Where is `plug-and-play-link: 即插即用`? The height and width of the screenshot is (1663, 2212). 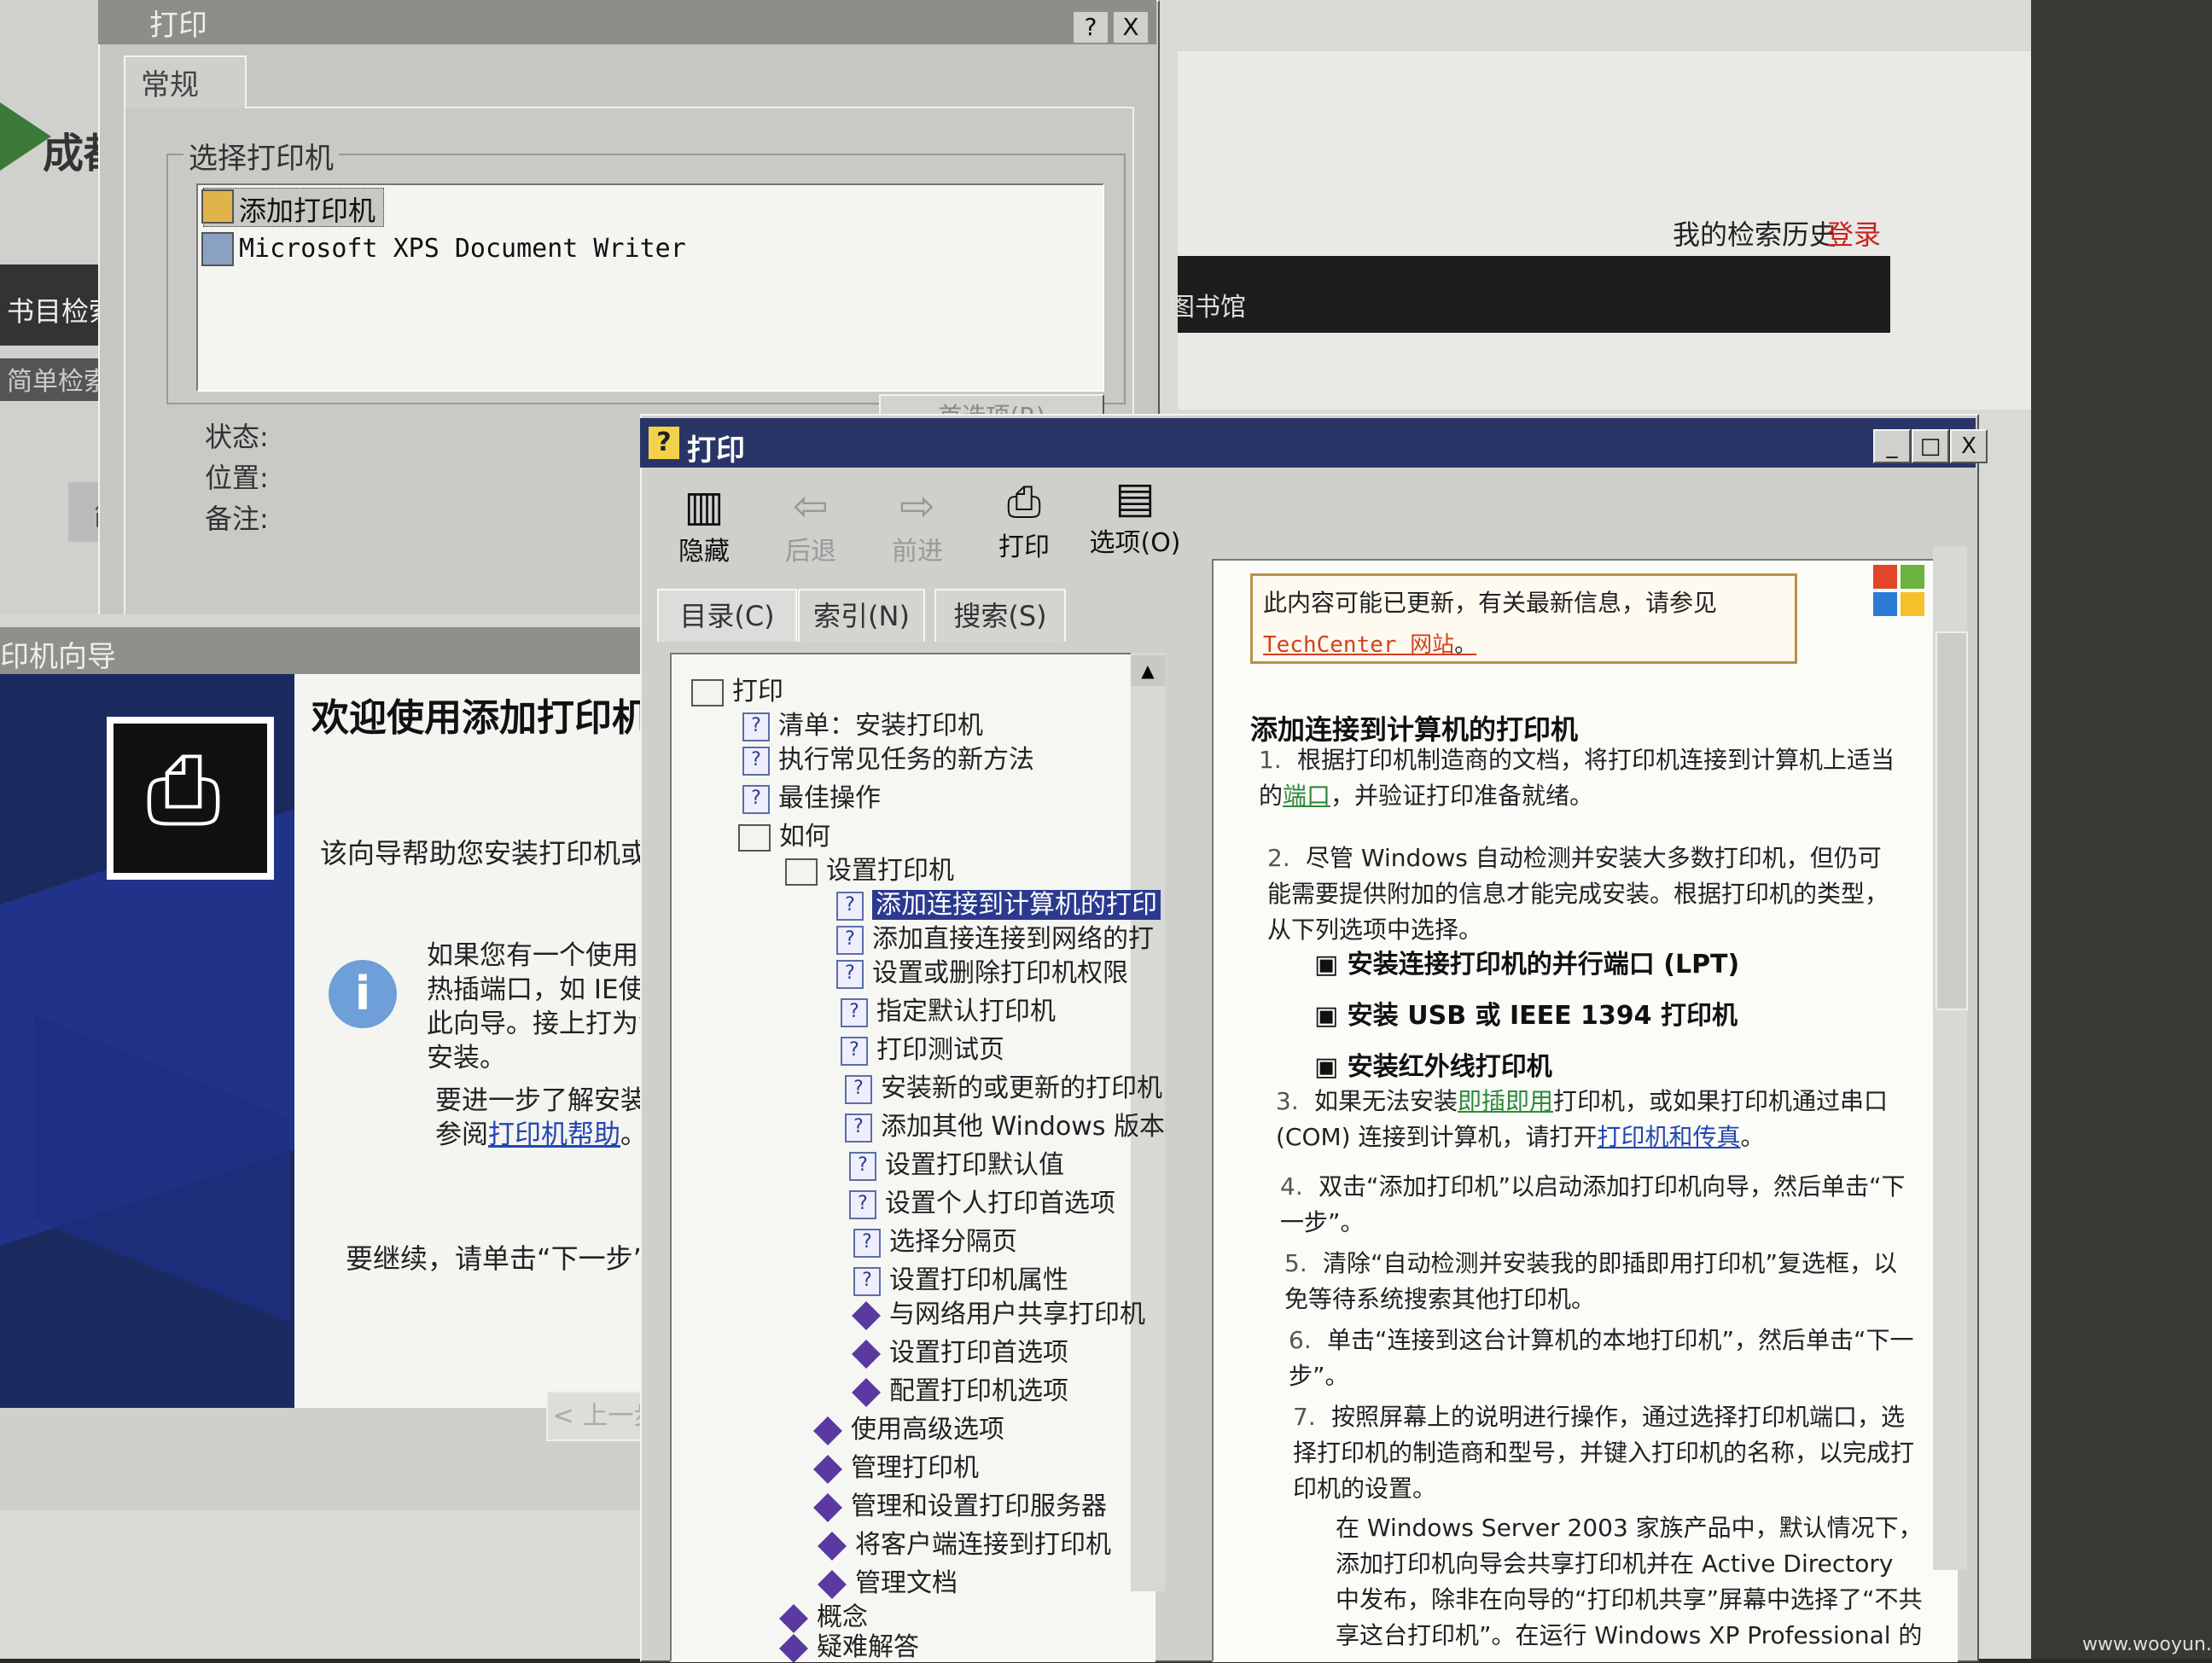
plug-and-play-link: 即插即用 is located at coordinates (1505, 1101).